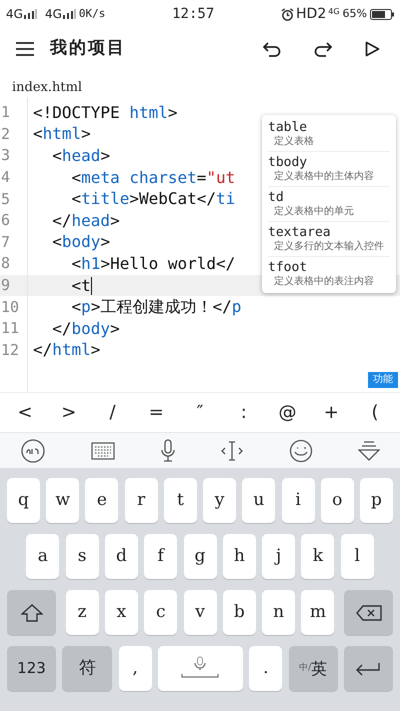 The width and height of the screenshot is (400, 711). Describe the element at coordinates (85, 220) in the screenshot. I see `code-line: </head>` at that location.